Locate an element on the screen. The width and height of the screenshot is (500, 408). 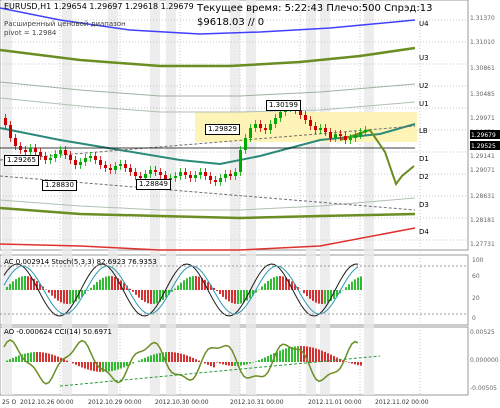
time-axis-tick: 2012.10.31 00:00 is located at coordinates (257, 402).